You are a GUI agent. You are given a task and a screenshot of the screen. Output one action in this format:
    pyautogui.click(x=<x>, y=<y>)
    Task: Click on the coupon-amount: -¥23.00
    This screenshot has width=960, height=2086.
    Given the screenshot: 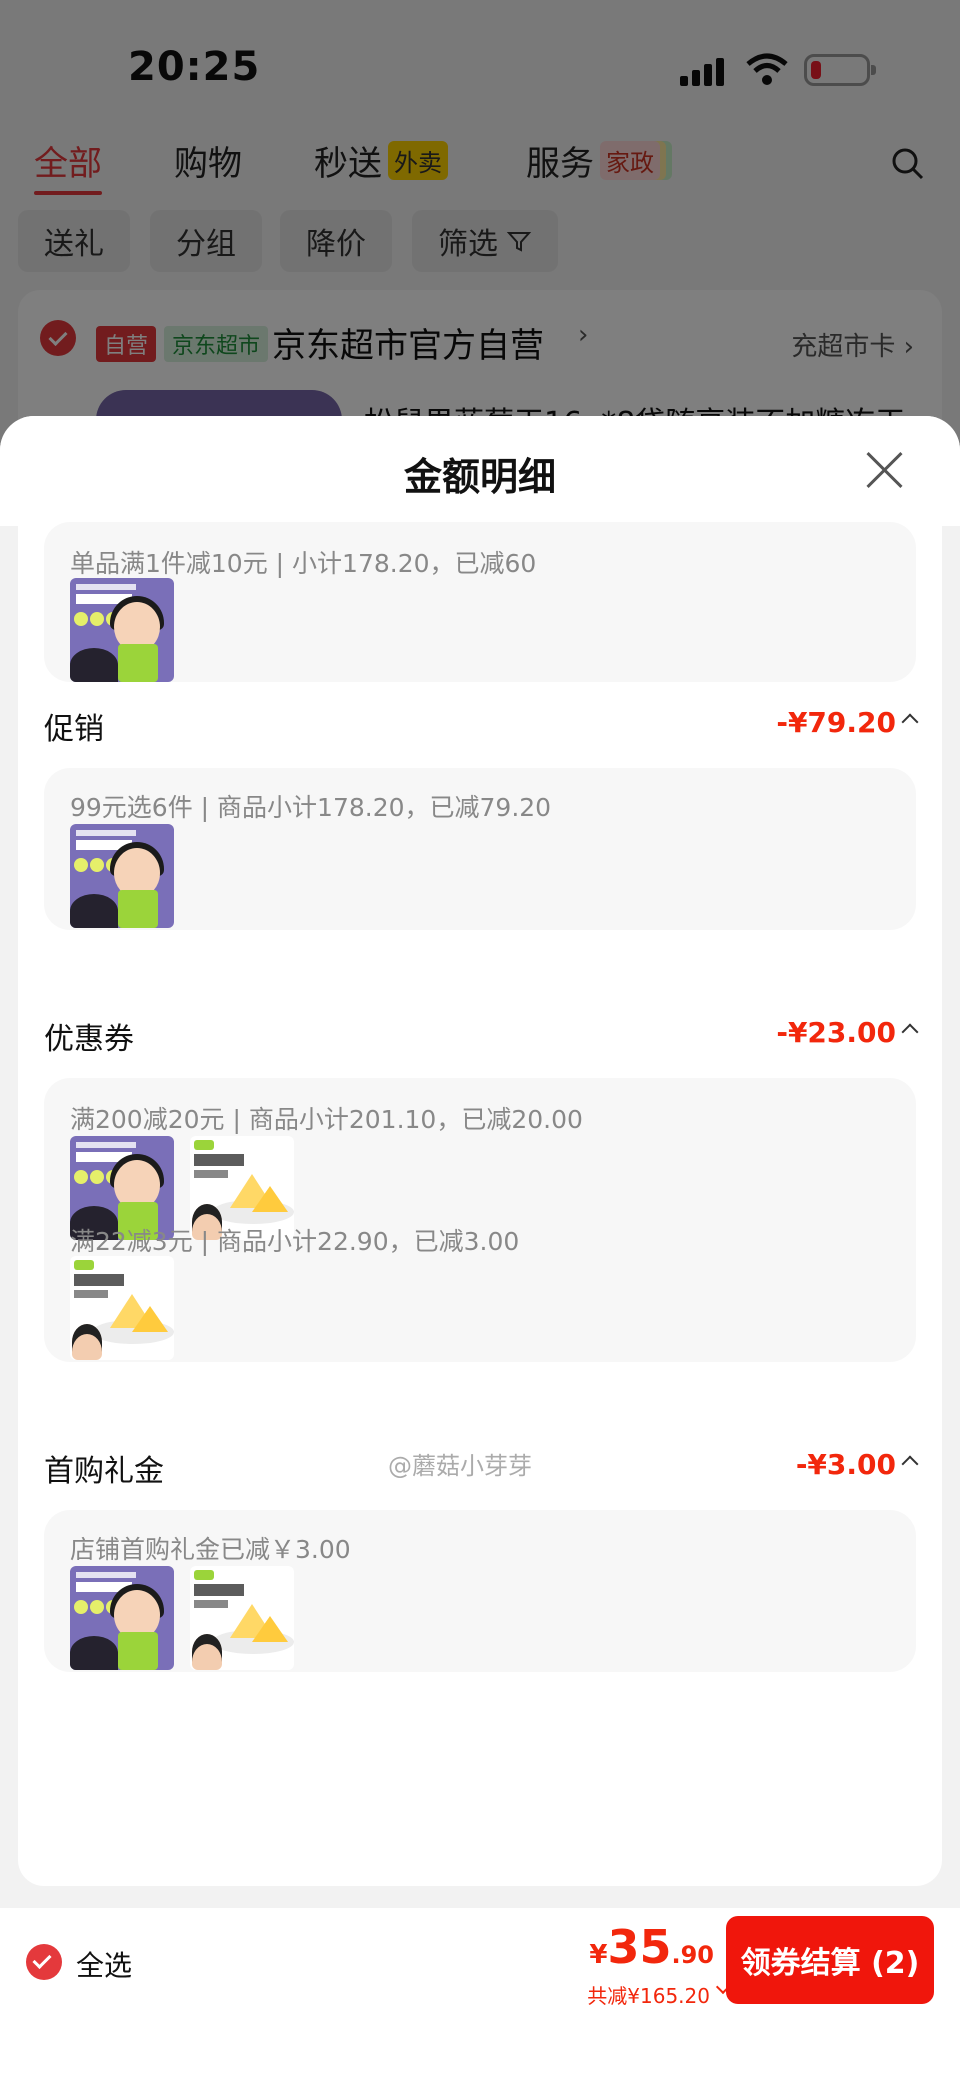 What is the action you would take?
    pyautogui.click(x=836, y=1032)
    